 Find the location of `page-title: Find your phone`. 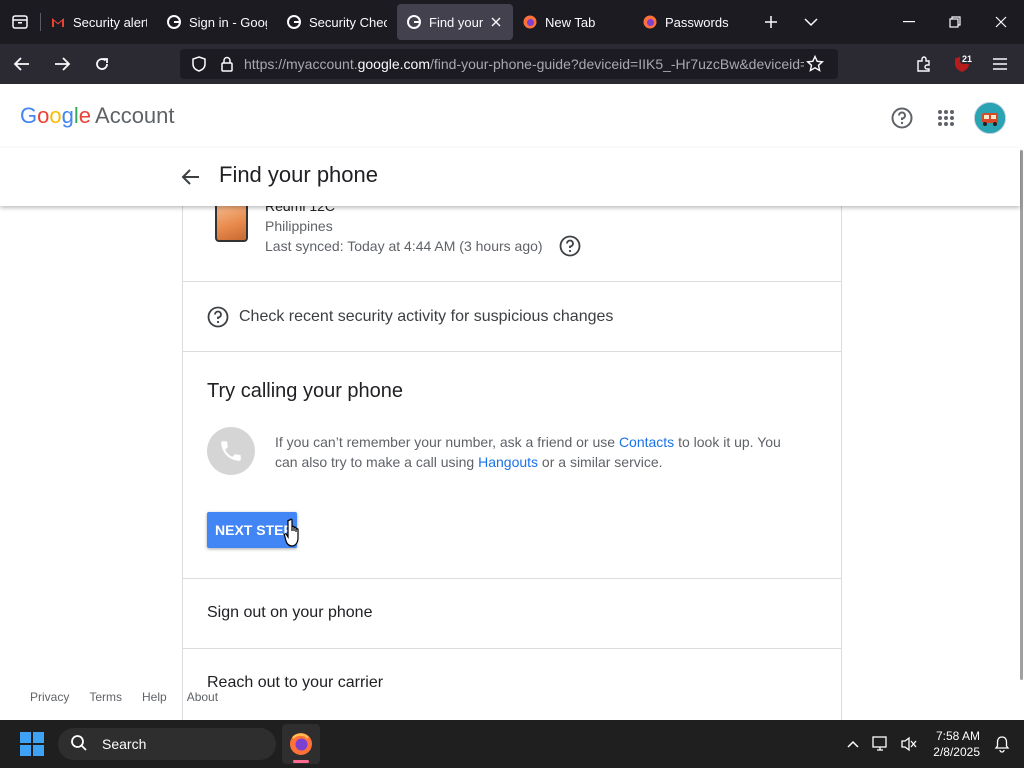

page-title: Find your phone is located at coordinates (298, 174).